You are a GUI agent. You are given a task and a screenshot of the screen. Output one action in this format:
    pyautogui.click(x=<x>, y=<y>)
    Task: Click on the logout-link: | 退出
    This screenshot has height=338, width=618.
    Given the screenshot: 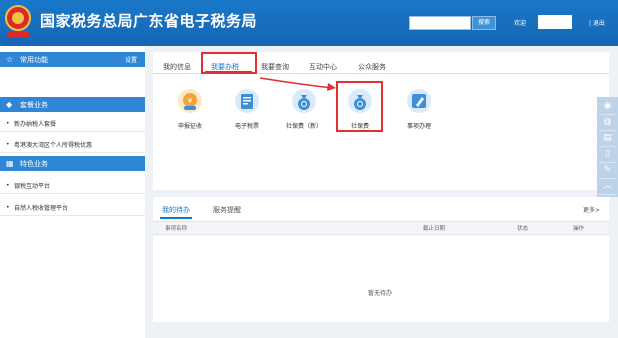 What is the action you would take?
    pyautogui.click(x=597, y=22)
    